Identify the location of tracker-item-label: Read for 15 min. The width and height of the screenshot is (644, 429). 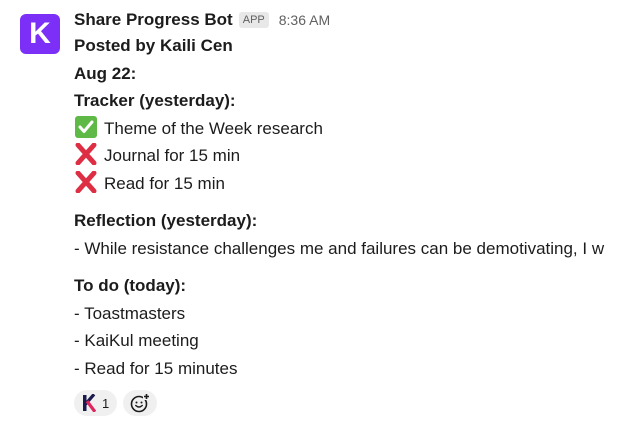
(164, 183).